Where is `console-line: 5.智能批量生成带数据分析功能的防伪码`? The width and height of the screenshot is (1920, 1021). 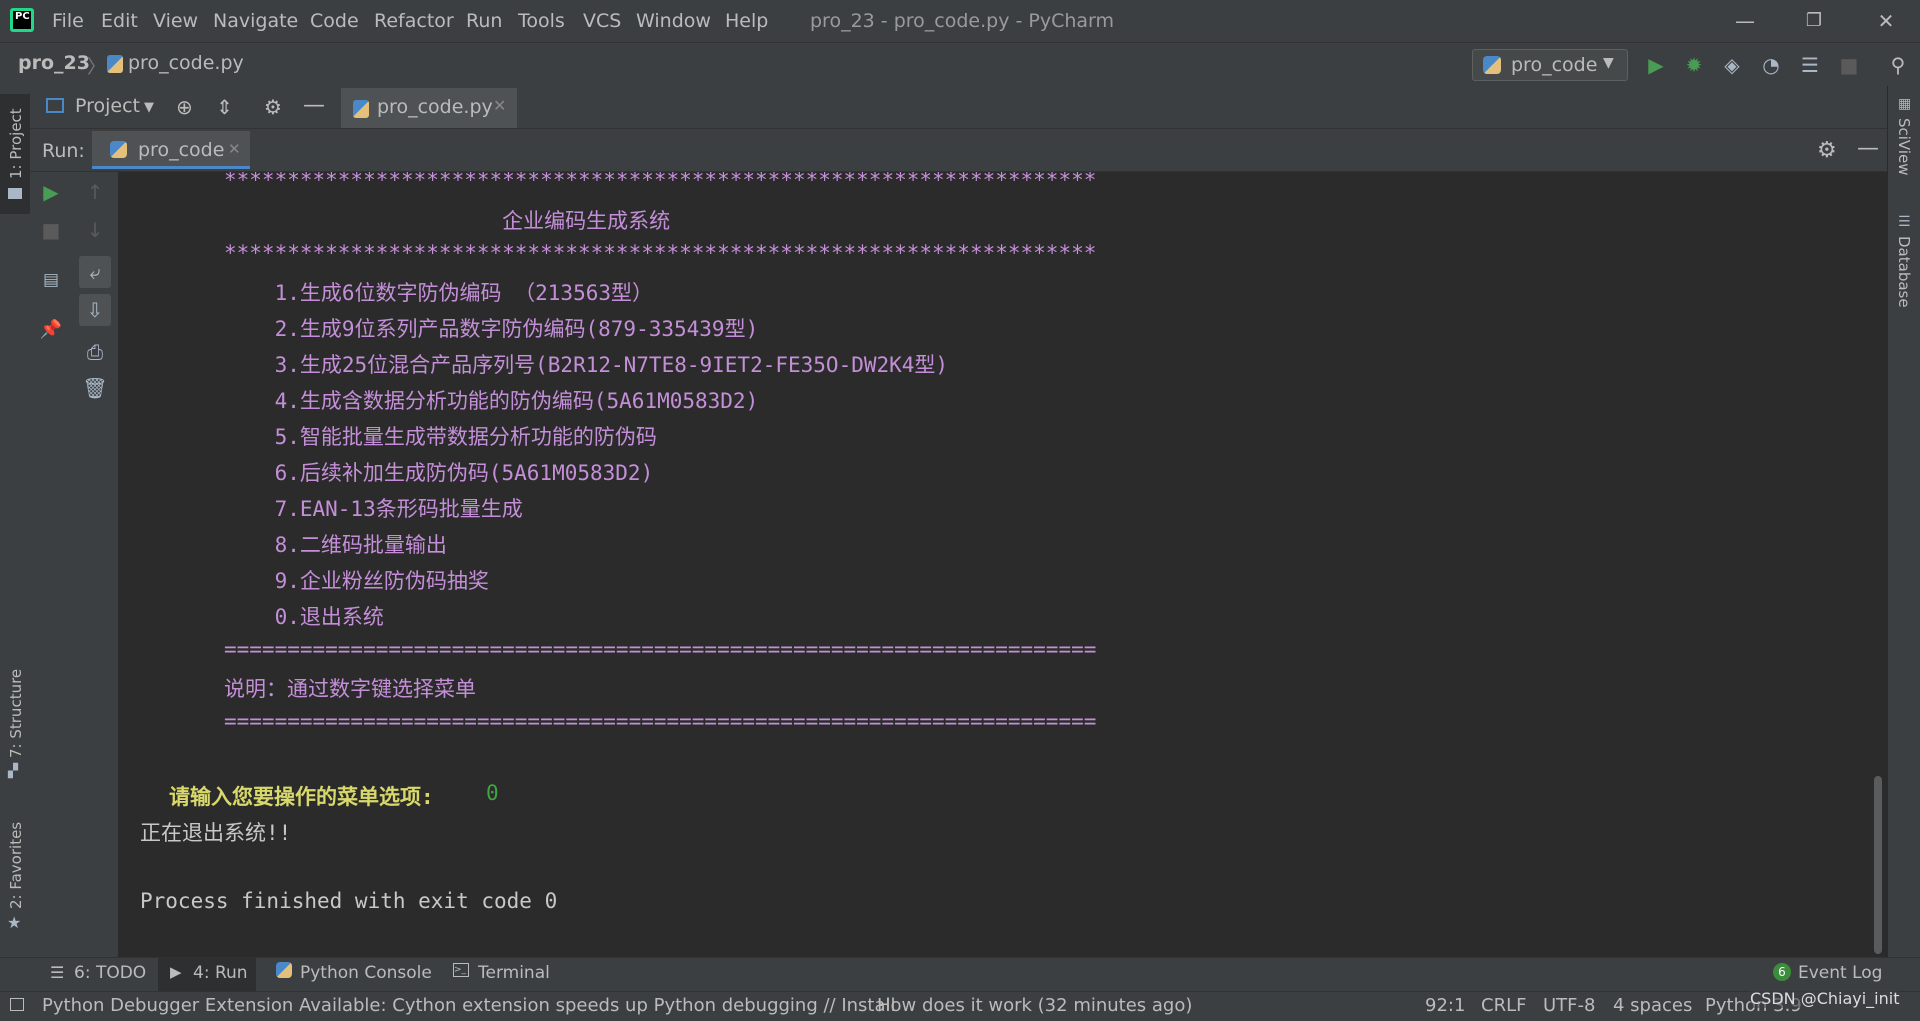
console-line: 5.智能批量生成带数据分析功能的防伪码 is located at coordinates (440, 437).